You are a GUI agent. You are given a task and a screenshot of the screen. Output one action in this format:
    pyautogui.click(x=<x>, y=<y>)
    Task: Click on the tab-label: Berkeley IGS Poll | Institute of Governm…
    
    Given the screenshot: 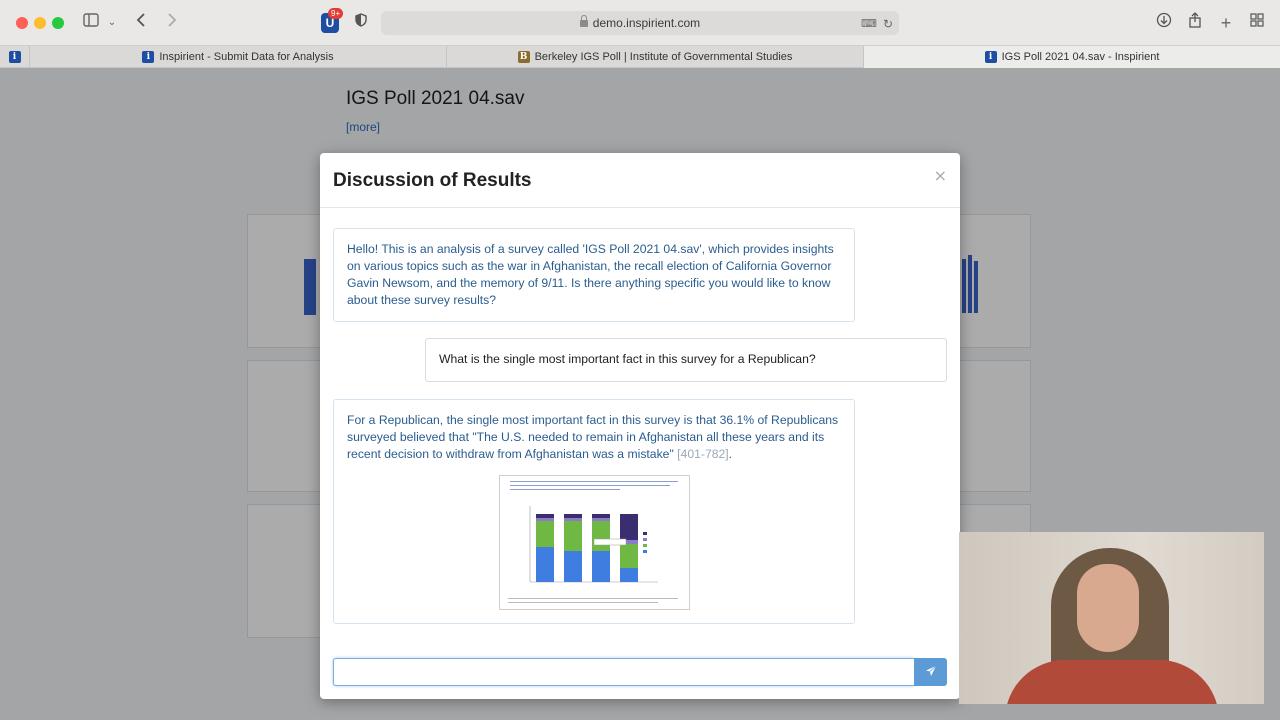 What is the action you would take?
    pyautogui.click(x=663, y=57)
    